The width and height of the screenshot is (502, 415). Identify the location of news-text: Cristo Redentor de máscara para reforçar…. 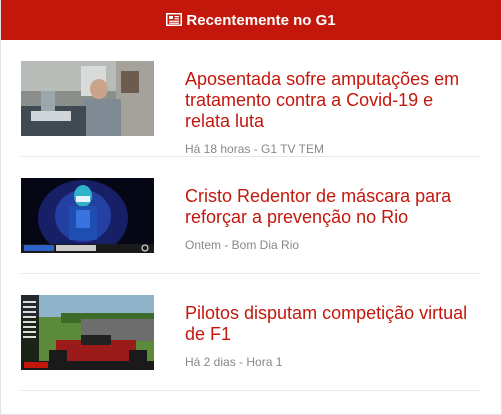
(333, 215).